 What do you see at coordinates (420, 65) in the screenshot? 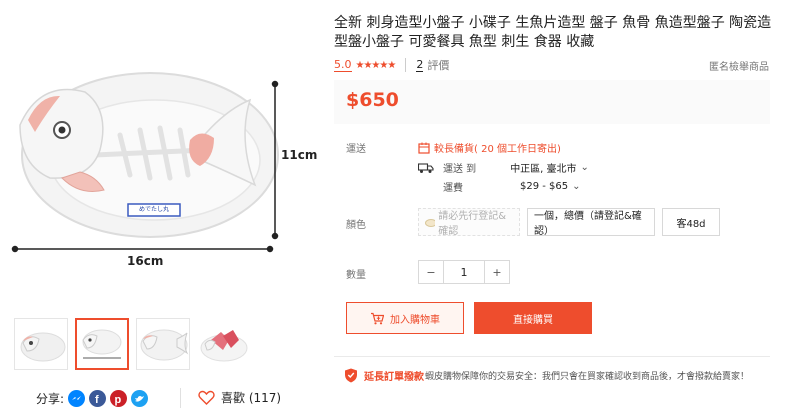
I see `review-count: 2` at bounding box center [420, 65].